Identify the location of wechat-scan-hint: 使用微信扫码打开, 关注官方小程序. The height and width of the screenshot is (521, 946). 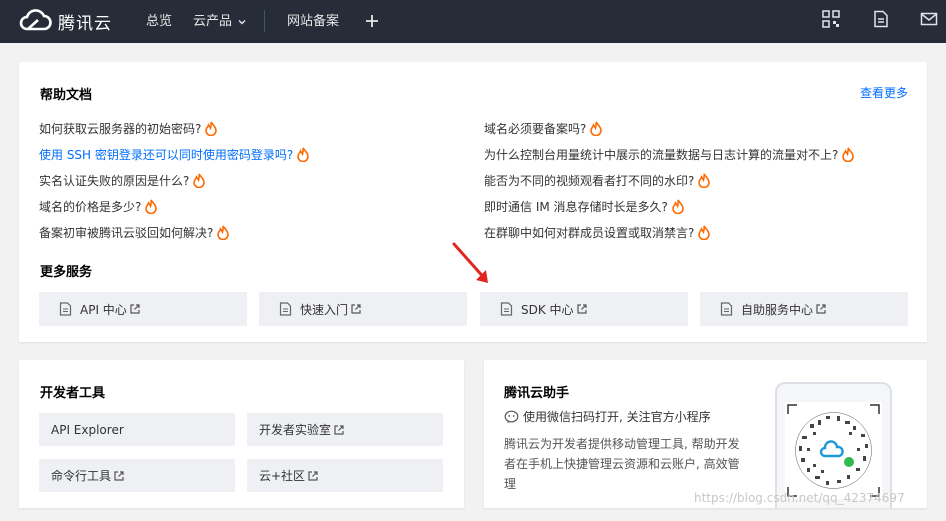
(607, 416).